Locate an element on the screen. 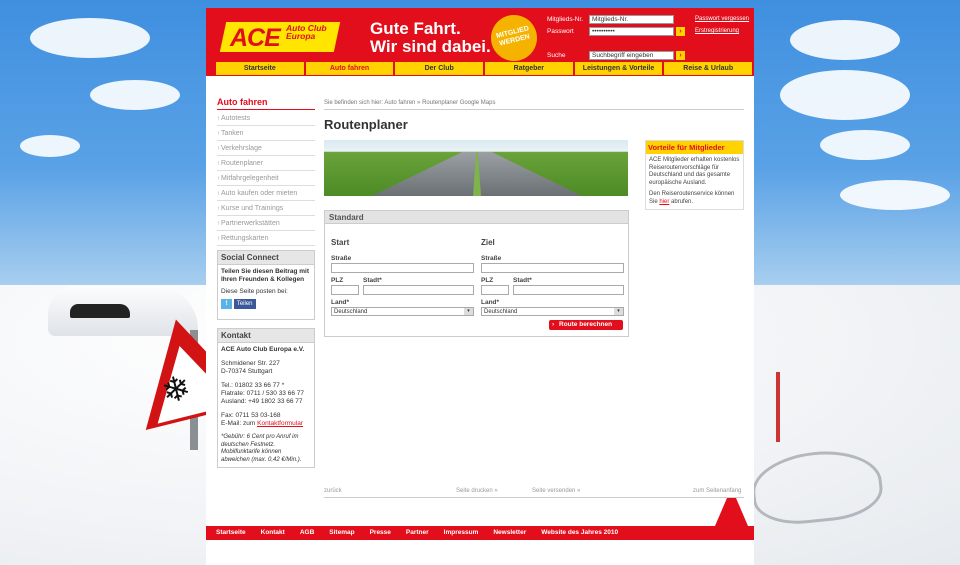 Image resolution: width=960 pixels, height=565 pixels. ziel-plz-label: PLZ is located at coordinates (487, 280).